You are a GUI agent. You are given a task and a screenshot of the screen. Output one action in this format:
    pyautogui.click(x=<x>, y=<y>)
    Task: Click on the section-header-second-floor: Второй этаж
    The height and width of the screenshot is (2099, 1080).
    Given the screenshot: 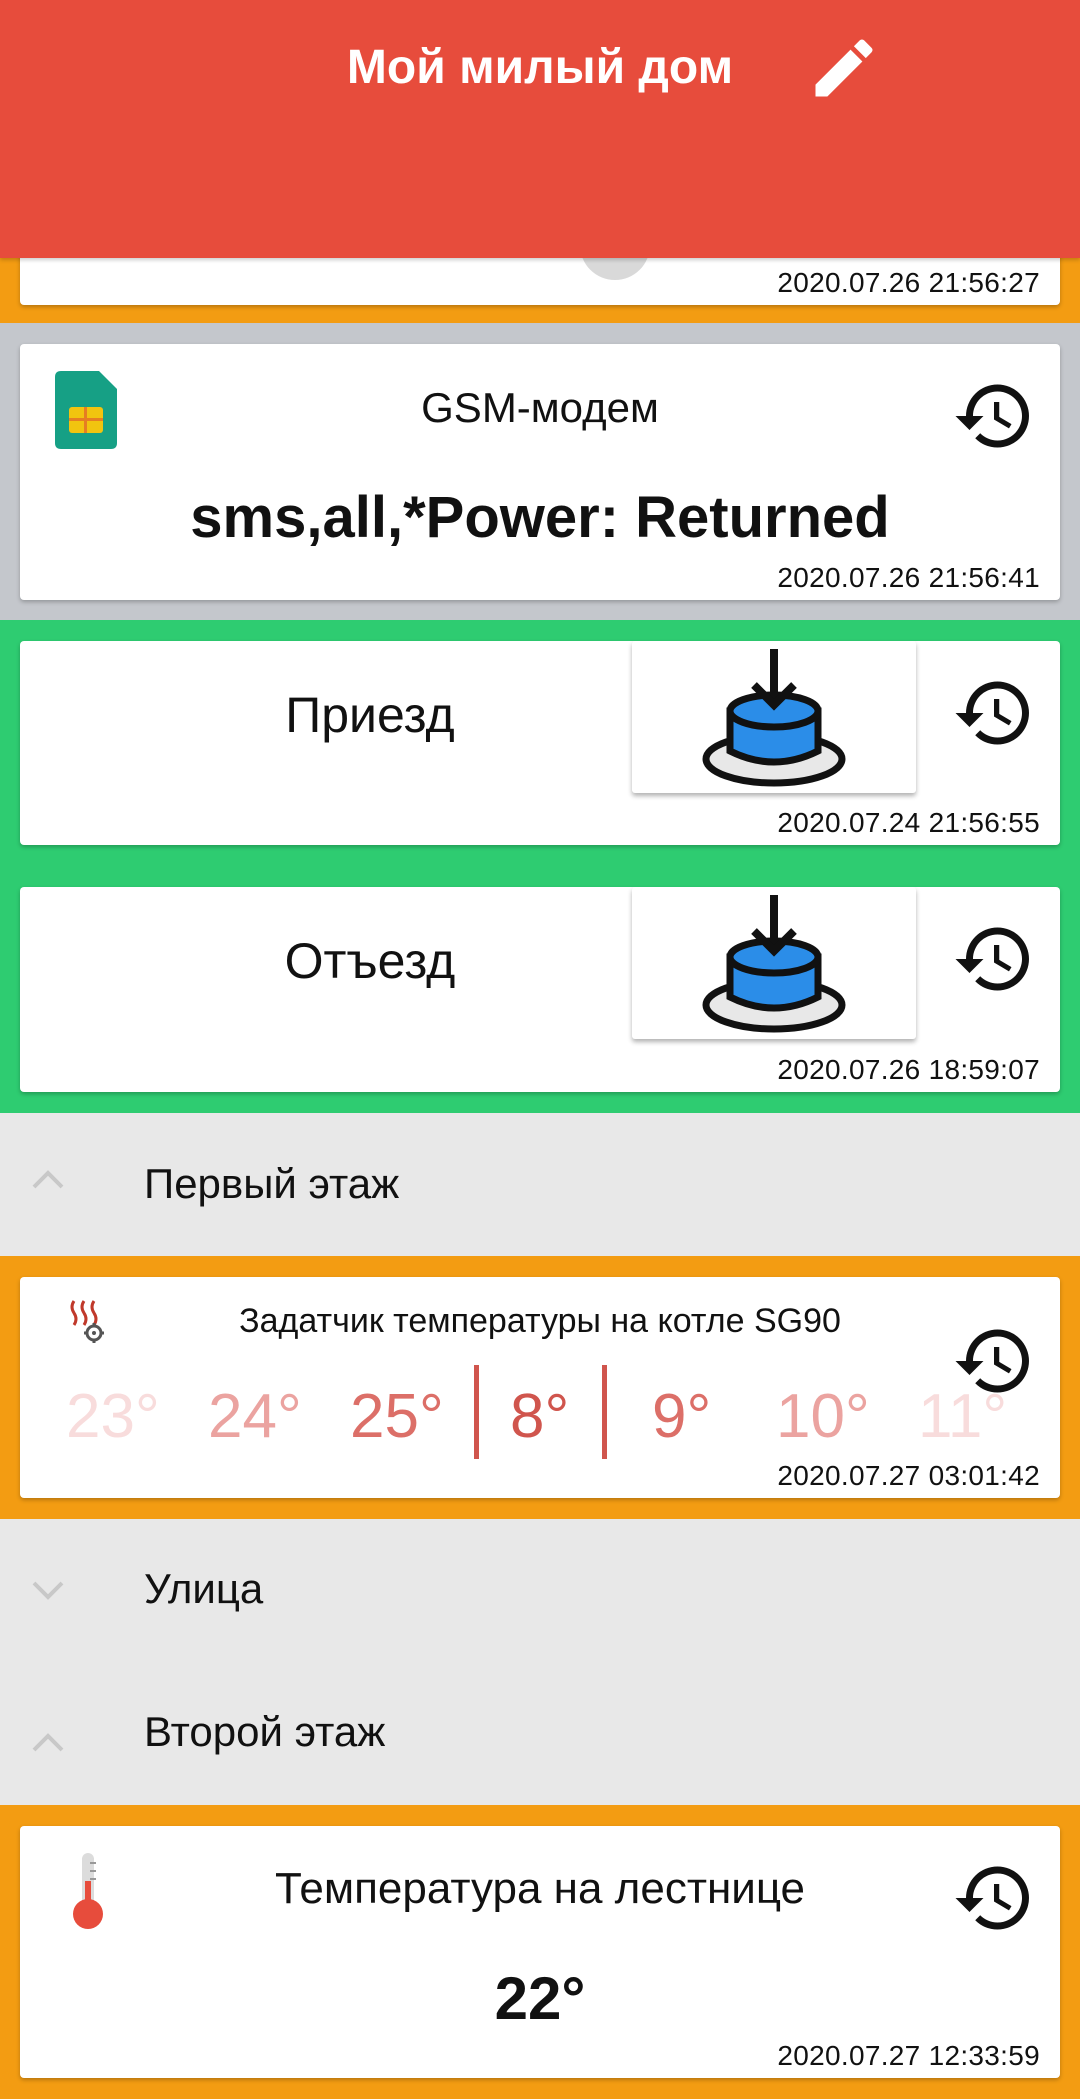 What is the action you would take?
    pyautogui.click(x=540, y=1733)
    